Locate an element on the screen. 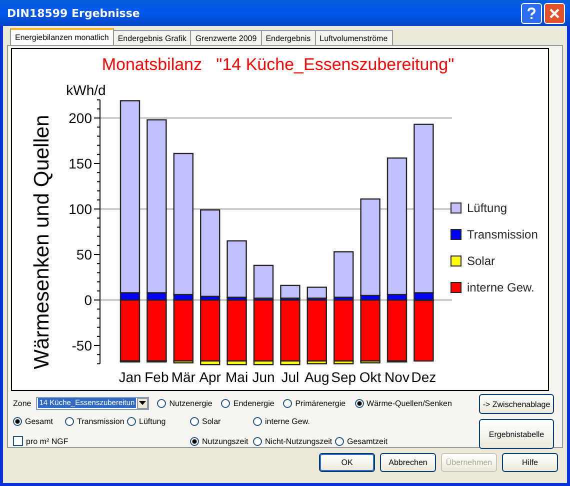 This screenshot has width=570, height=486. radio-label: Lüftung is located at coordinates (152, 421).